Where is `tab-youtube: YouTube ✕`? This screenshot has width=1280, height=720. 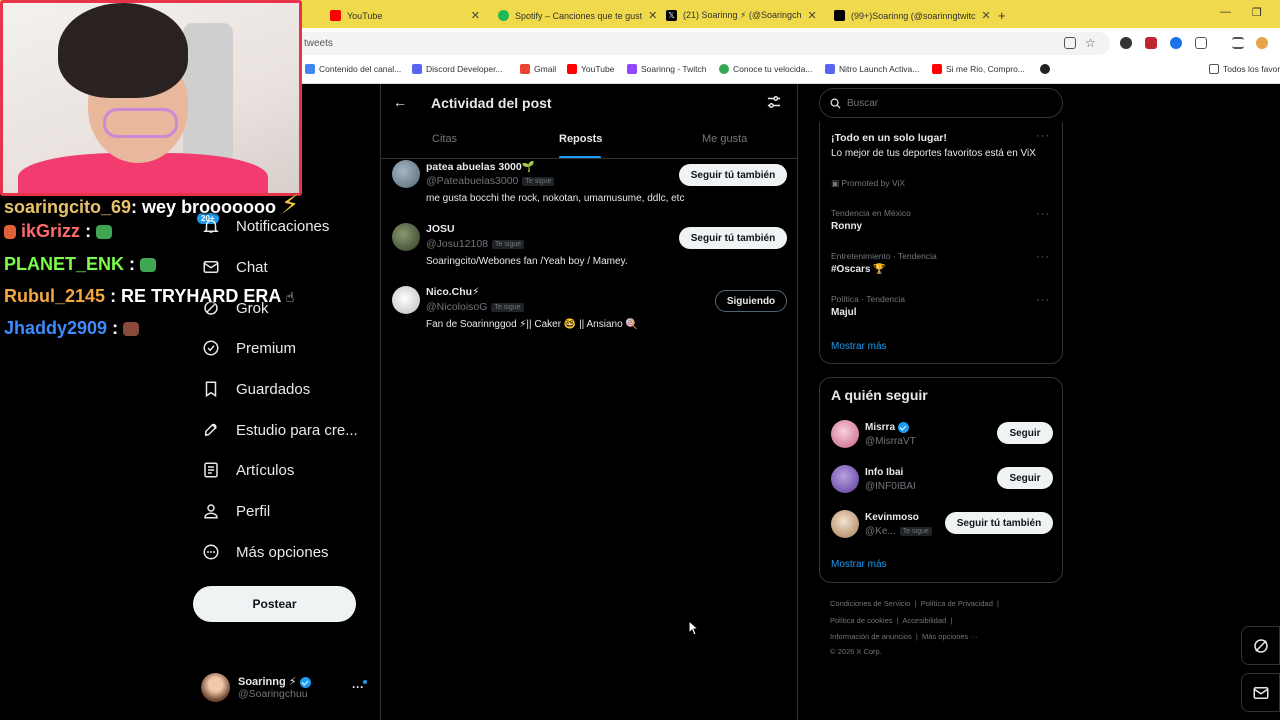
tab-youtube: YouTube ✕ is located at coordinates (405, 15).